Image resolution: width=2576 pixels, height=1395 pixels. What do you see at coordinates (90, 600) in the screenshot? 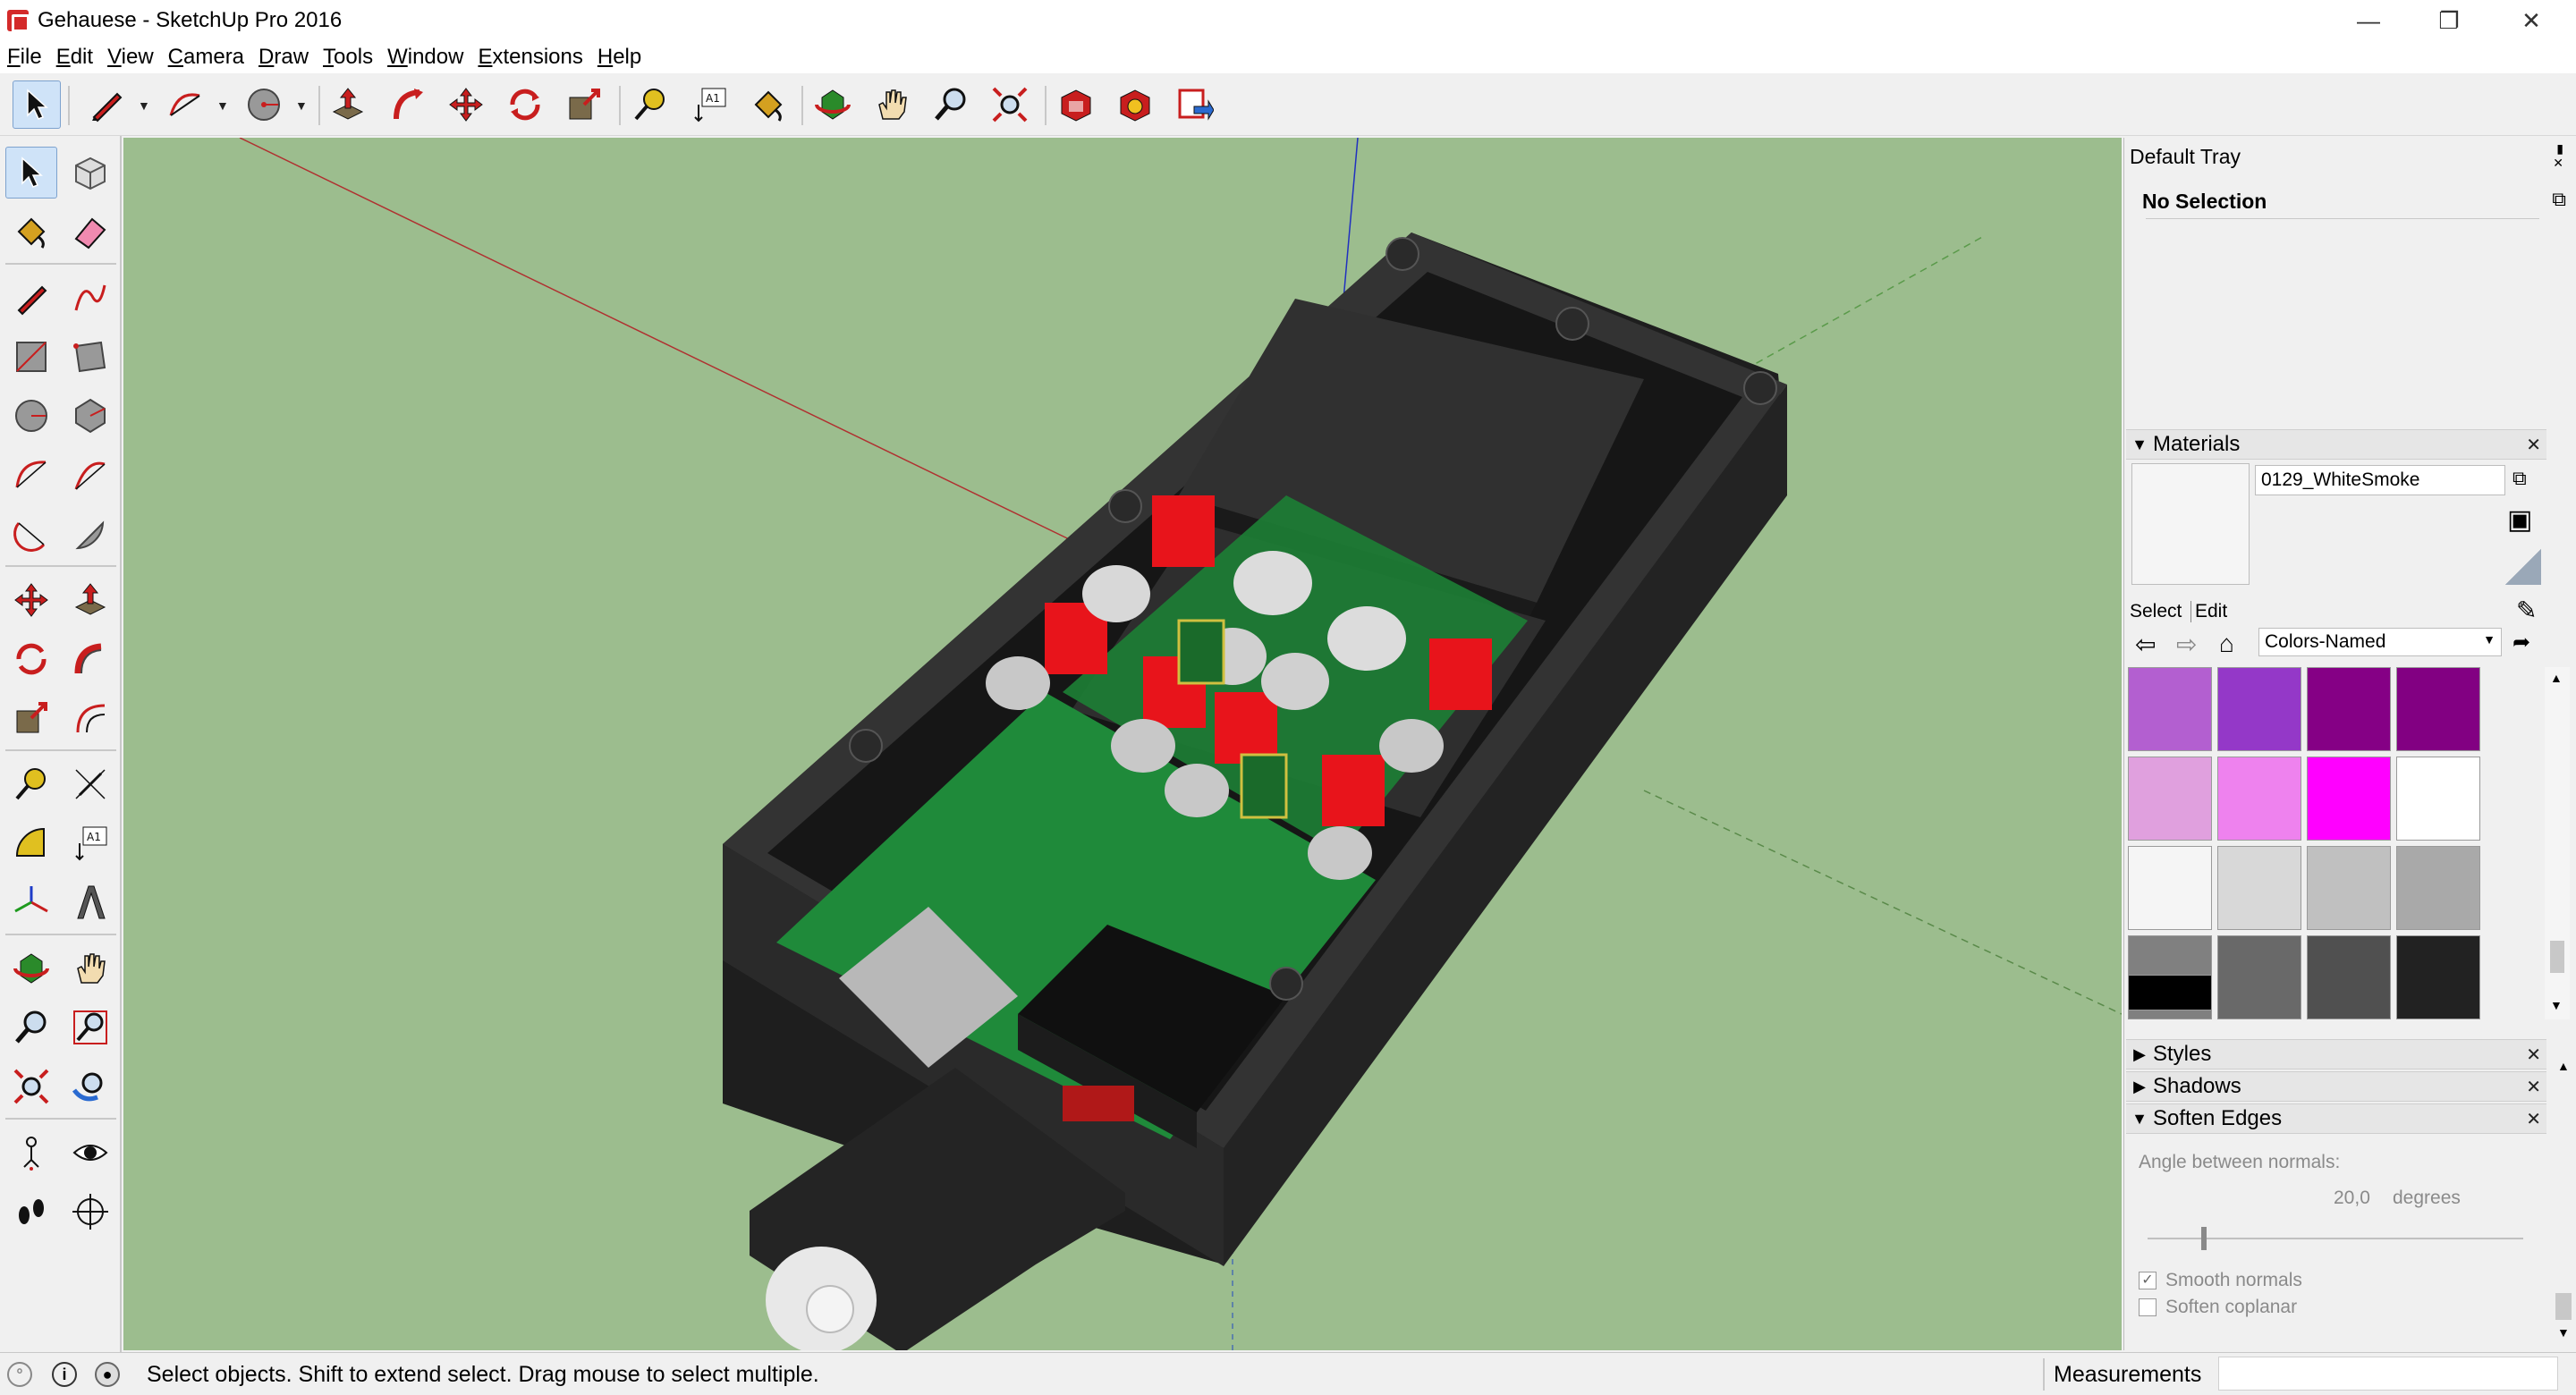
I see `push-pull-tool-icon` at bounding box center [90, 600].